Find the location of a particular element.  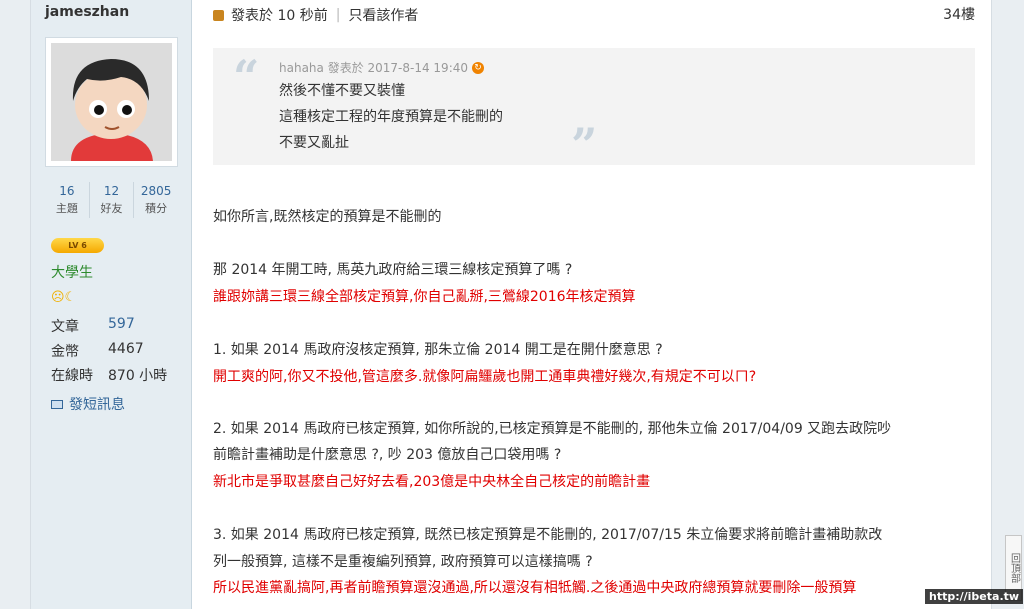

info-posts: 文章 597 is located at coordinates (93, 326).